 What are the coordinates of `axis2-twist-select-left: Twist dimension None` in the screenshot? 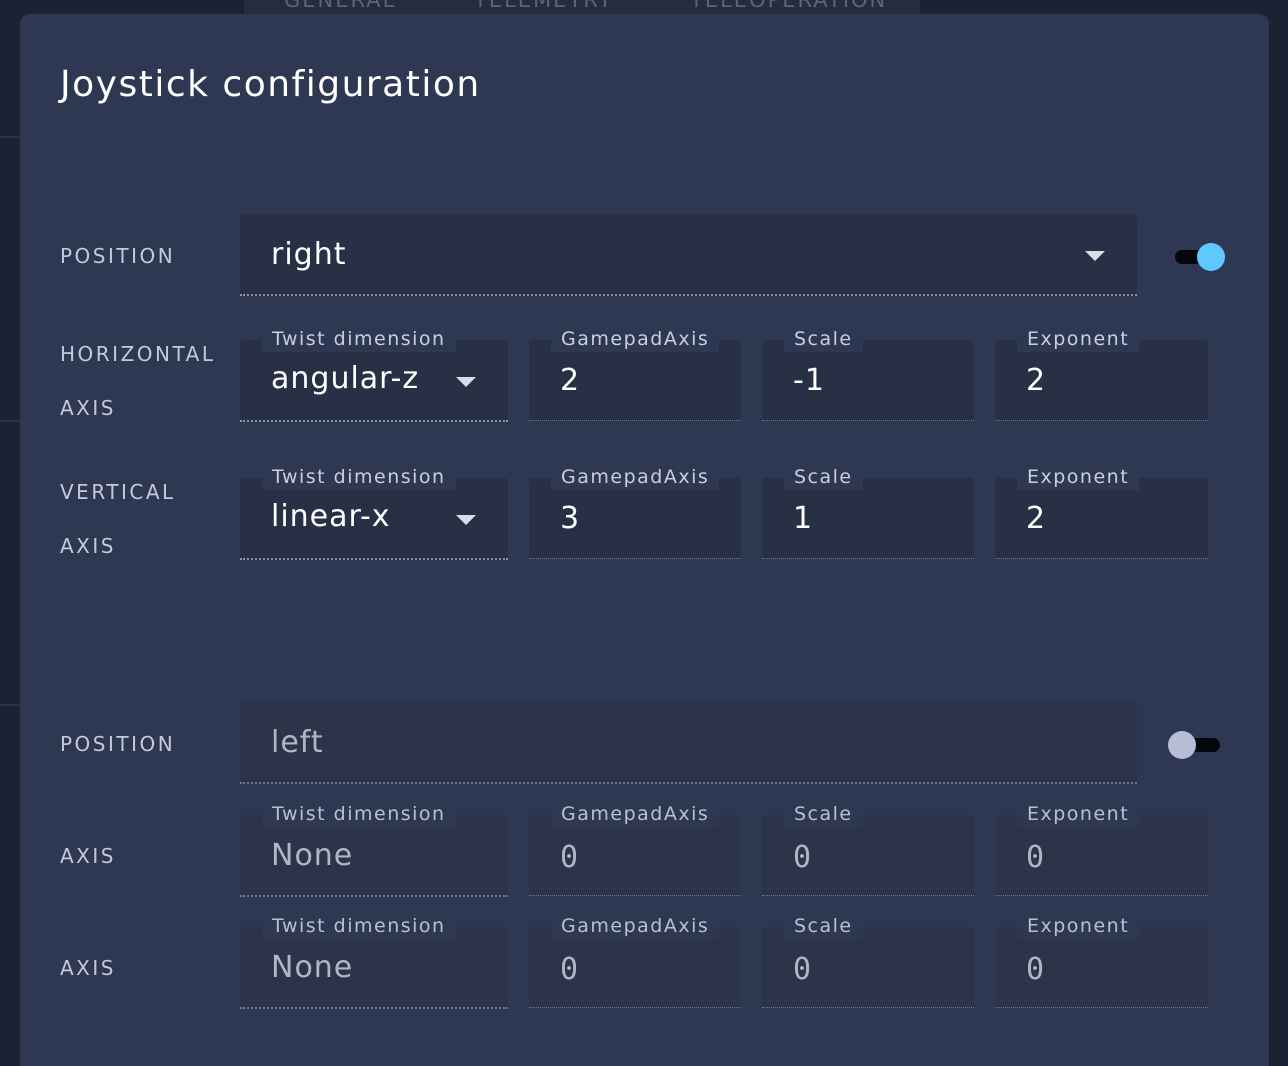 It's located at (374, 961).